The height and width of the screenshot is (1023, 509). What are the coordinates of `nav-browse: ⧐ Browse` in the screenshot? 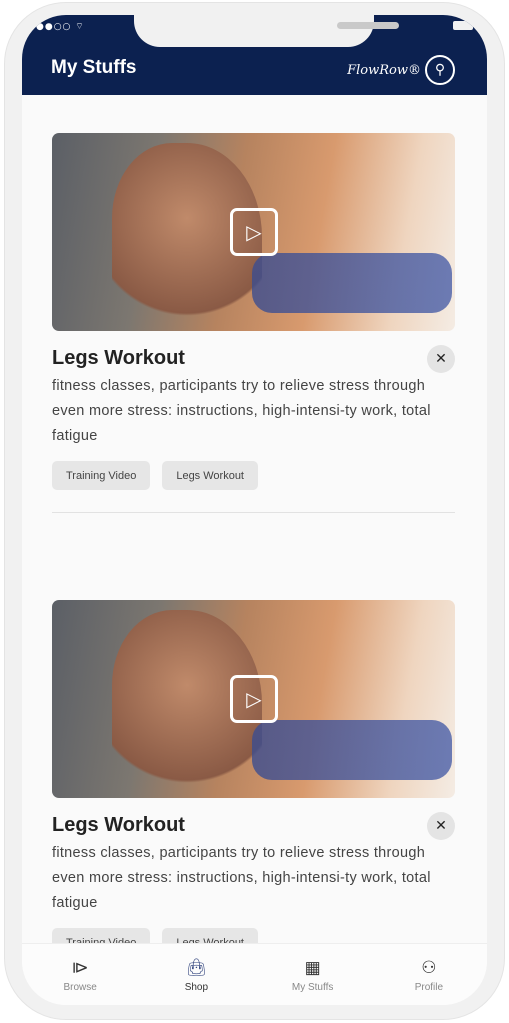 It's located at (80, 974).